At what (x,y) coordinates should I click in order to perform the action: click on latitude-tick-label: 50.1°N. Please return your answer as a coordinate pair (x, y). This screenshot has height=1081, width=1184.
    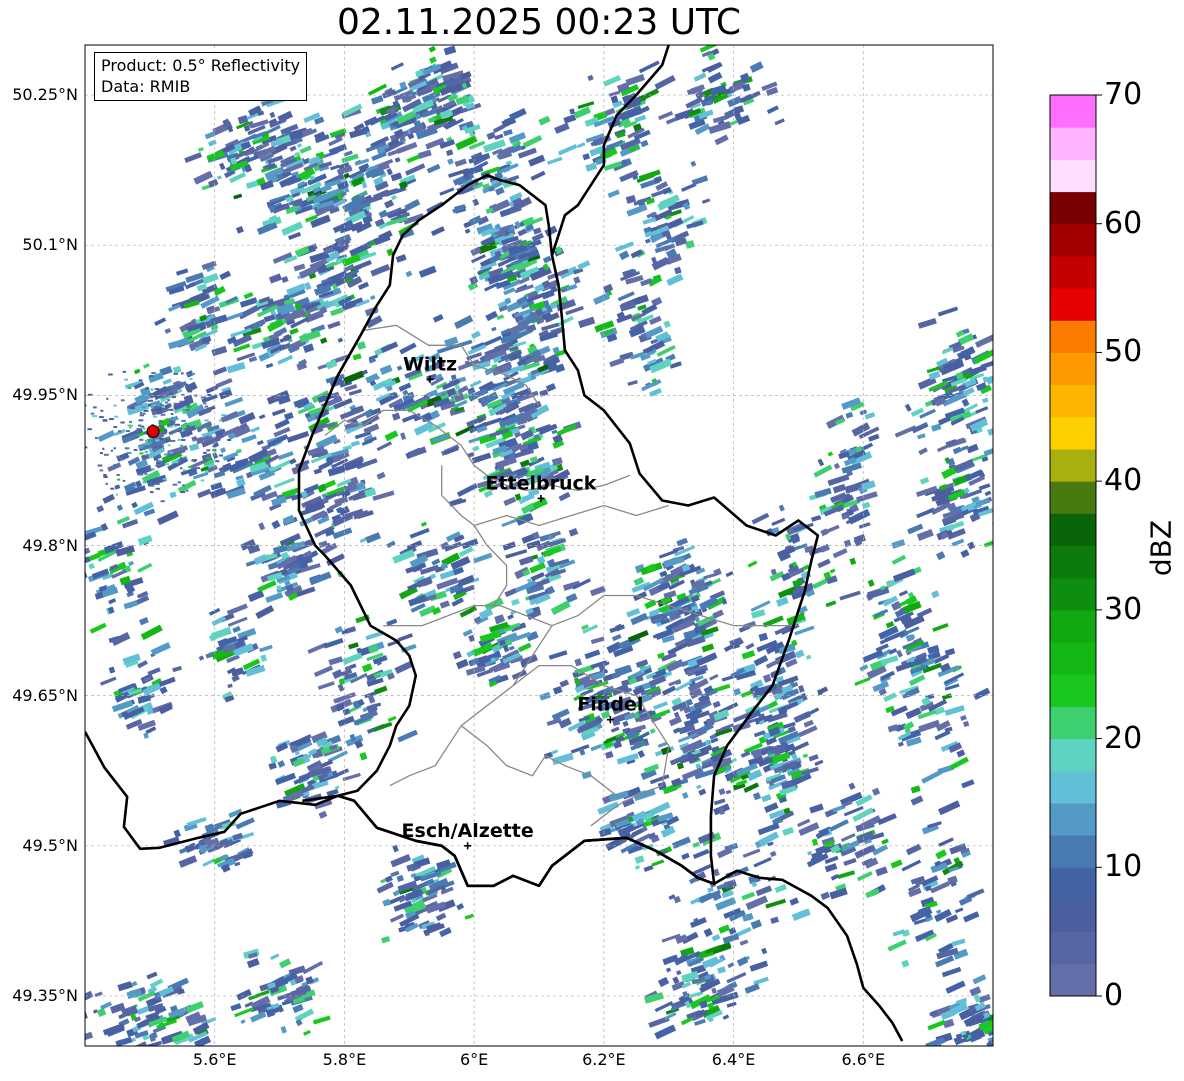
    Looking at the image, I should click on (50, 245).